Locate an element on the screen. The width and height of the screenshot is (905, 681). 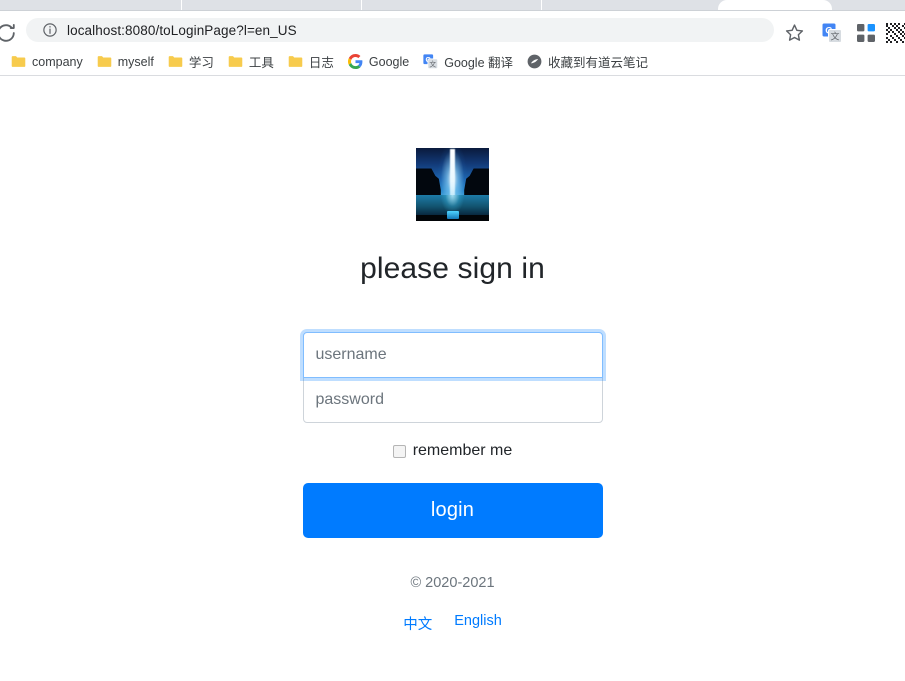
bookmark-label: 日志 is located at coordinates (321, 63).